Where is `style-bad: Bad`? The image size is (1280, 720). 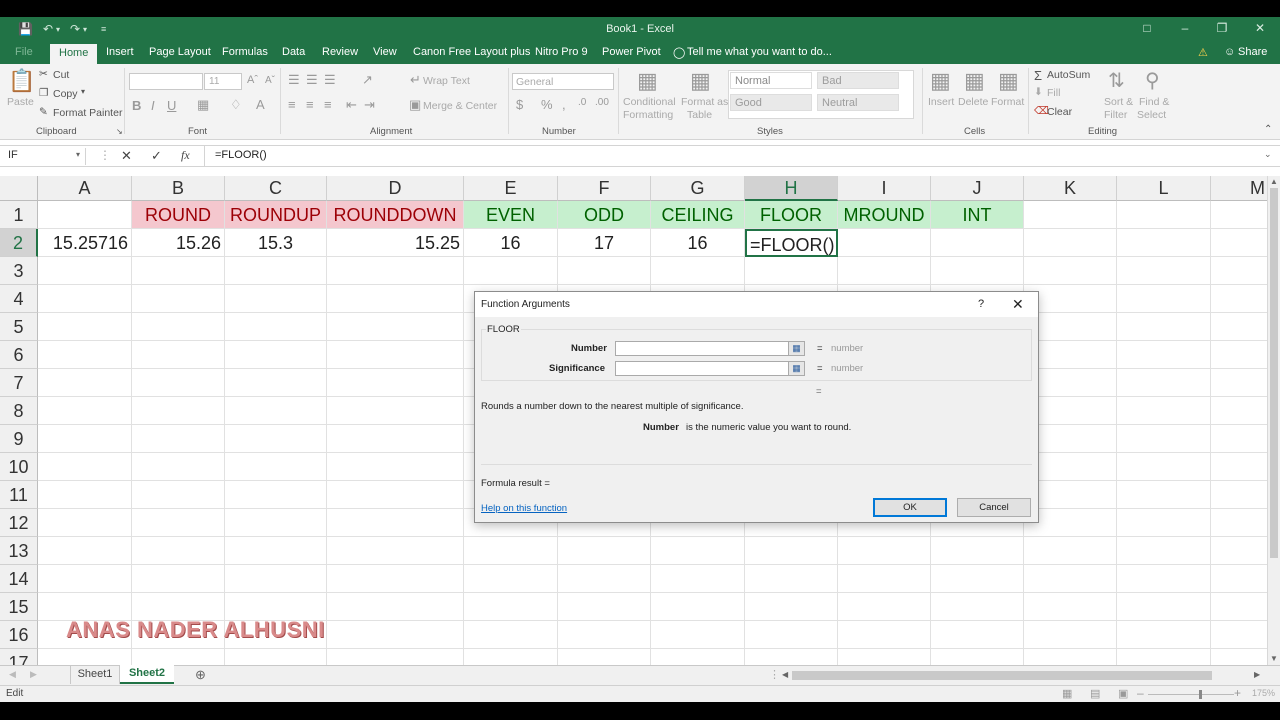
style-bad: Bad is located at coordinates (858, 80).